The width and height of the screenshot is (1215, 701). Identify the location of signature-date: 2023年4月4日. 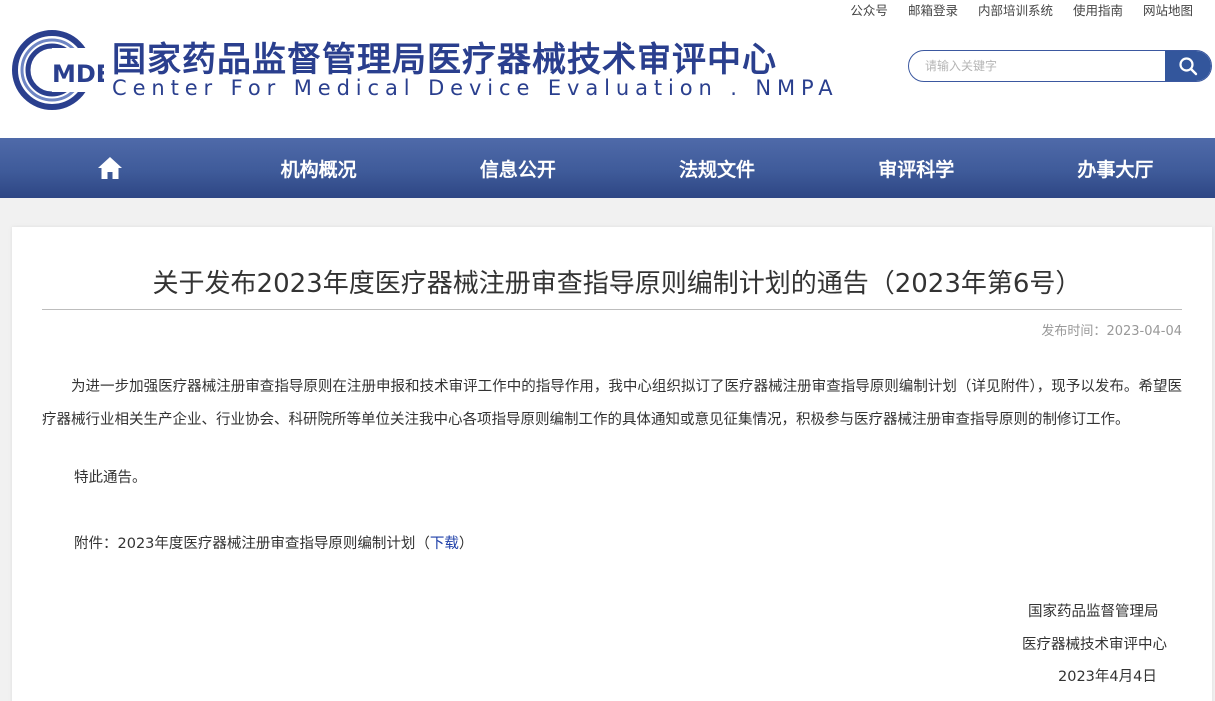
(1107, 677).